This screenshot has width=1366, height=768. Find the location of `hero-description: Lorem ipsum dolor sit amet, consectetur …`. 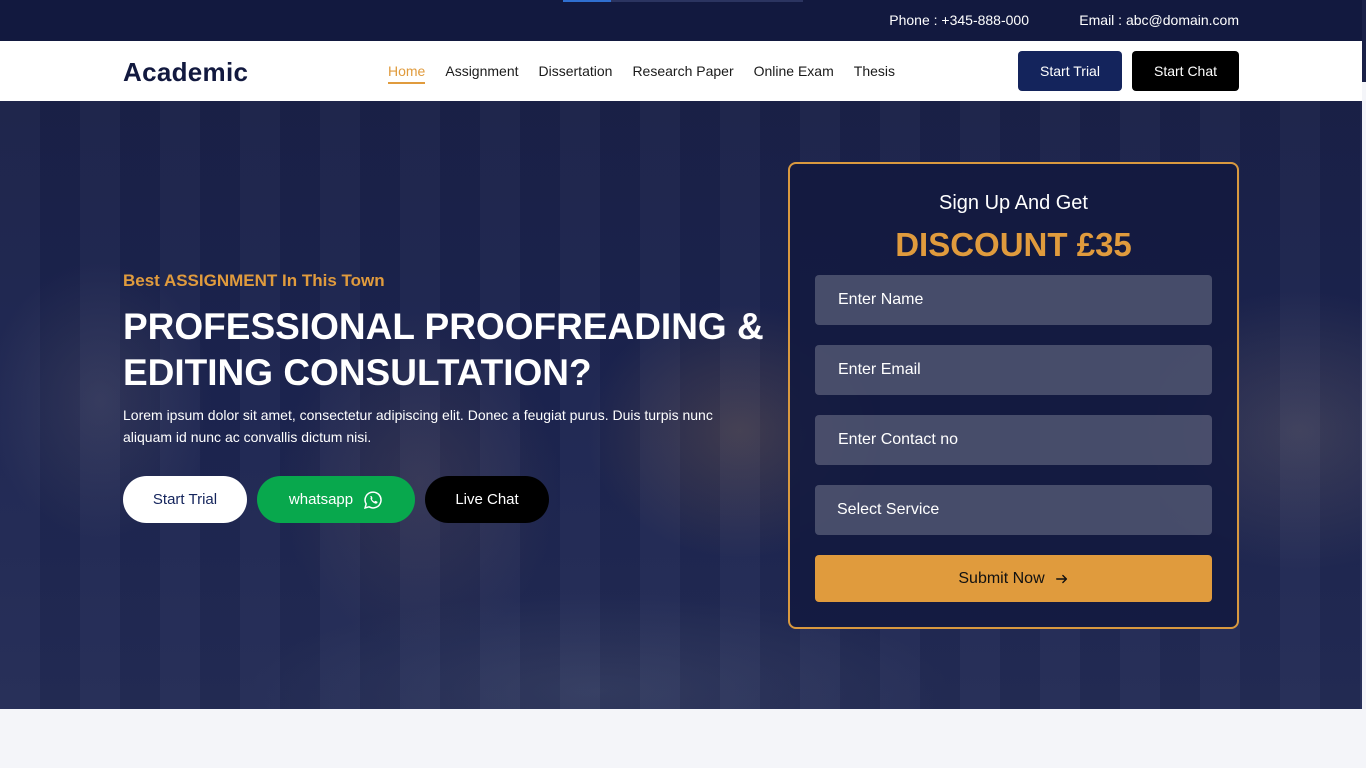

hero-description: Lorem ipsum dolor sit amet, consectetur … is located at coordinates (418, 426).